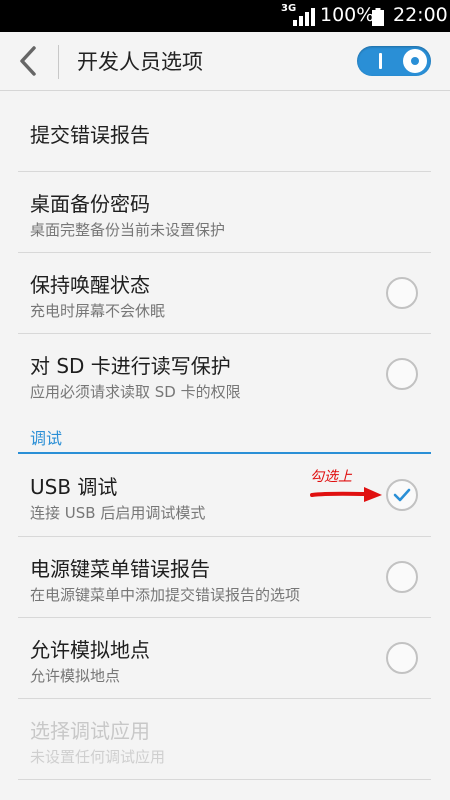 Image resolution: width=450 pixels, height=800 pixels. What do you see at coordinates (128, 230) in the screenshot?
I see `setting-subtitle: 桌面完整备份当前未设置保护` at bounding box center [128, 230].